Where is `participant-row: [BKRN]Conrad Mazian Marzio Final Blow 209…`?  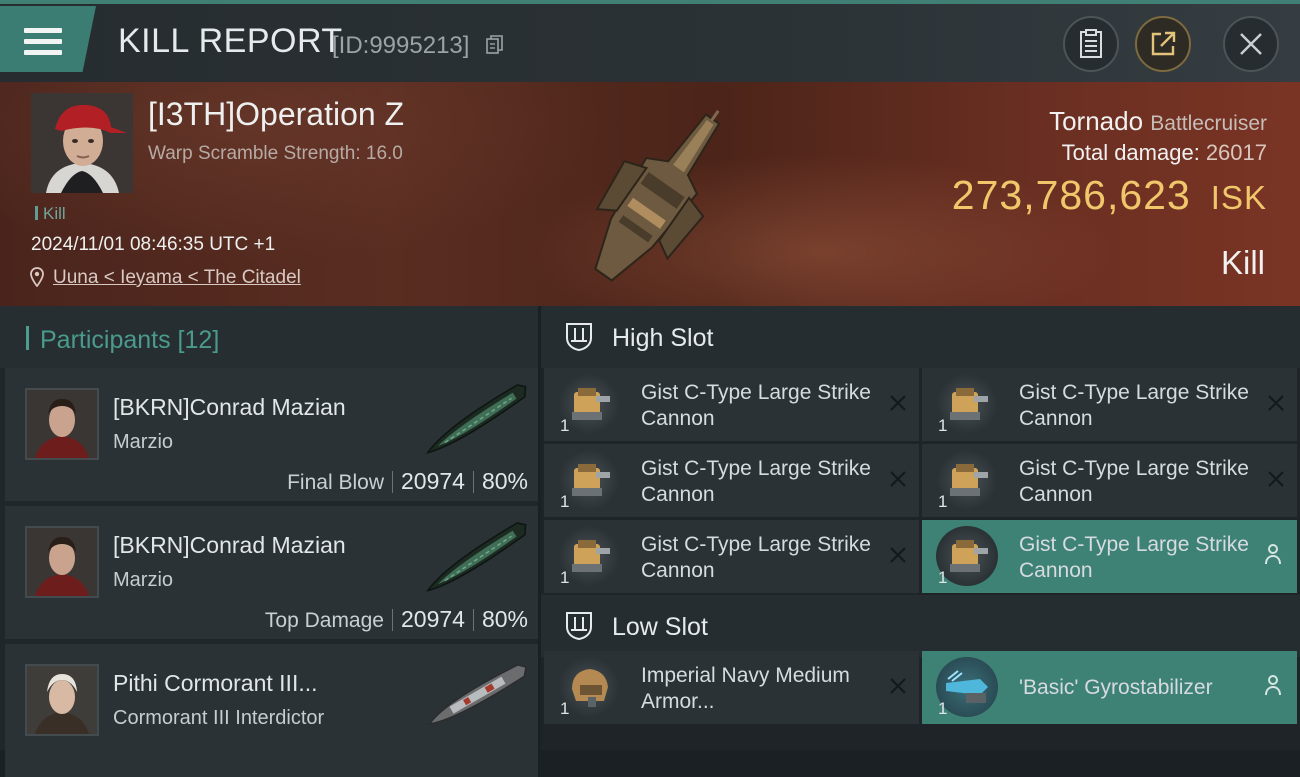
participant-row: [BKRN]Conrad Mazian Marzio Final Blow 209… is located at coordinates (271, 434).